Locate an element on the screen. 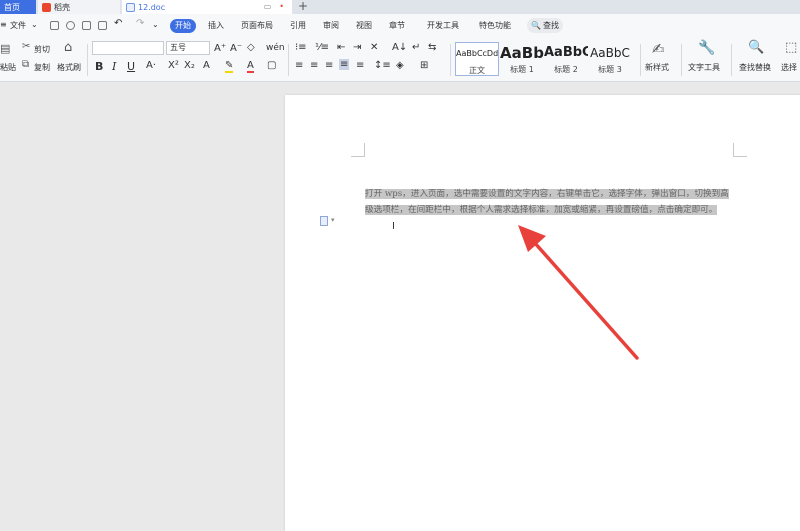 The height and width of the screenshot is (531, 800). shrink-font-icon: A⁻ is located at coordinates (236, 48).